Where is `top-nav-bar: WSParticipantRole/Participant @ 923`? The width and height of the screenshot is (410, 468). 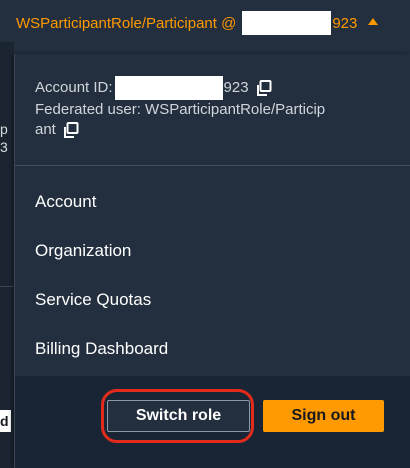 top-nav-bar: WSParticipantRole/Participant @ 923 is located at coordinates (205, 21).